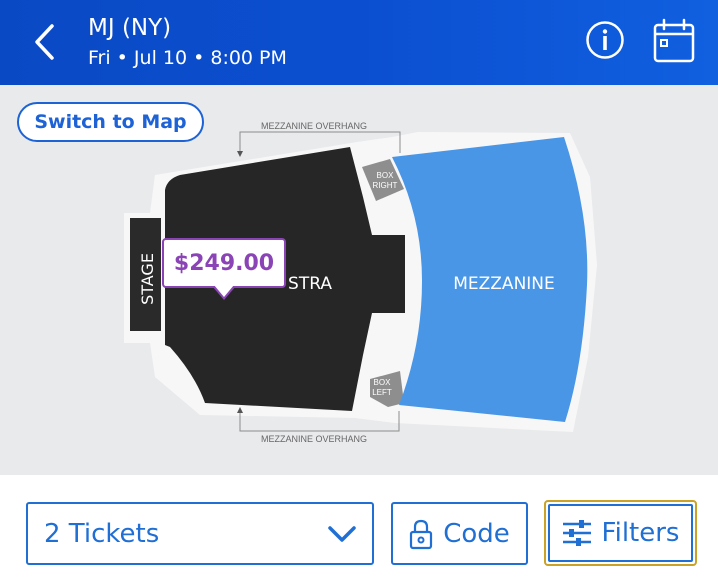  I want to click on switch-to-map-button: Switch to Map, so click(110, 122).